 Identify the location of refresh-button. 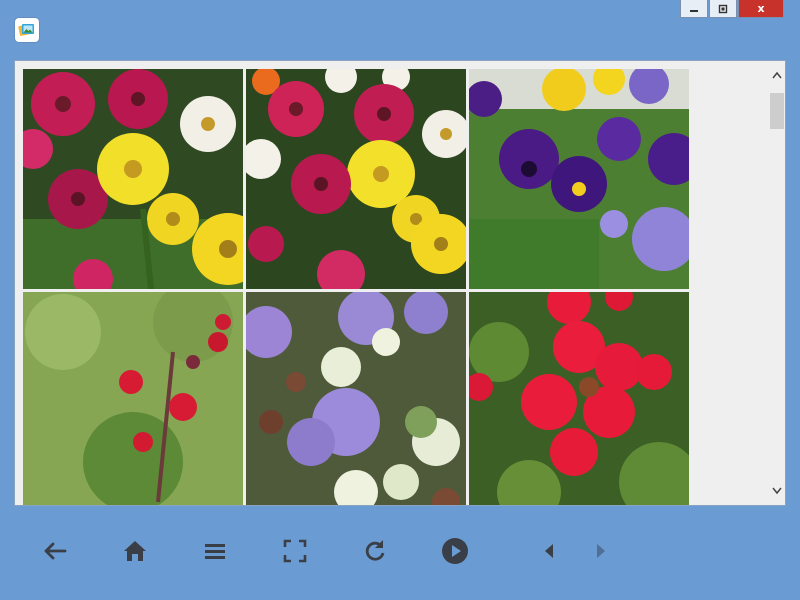
(375, 551).